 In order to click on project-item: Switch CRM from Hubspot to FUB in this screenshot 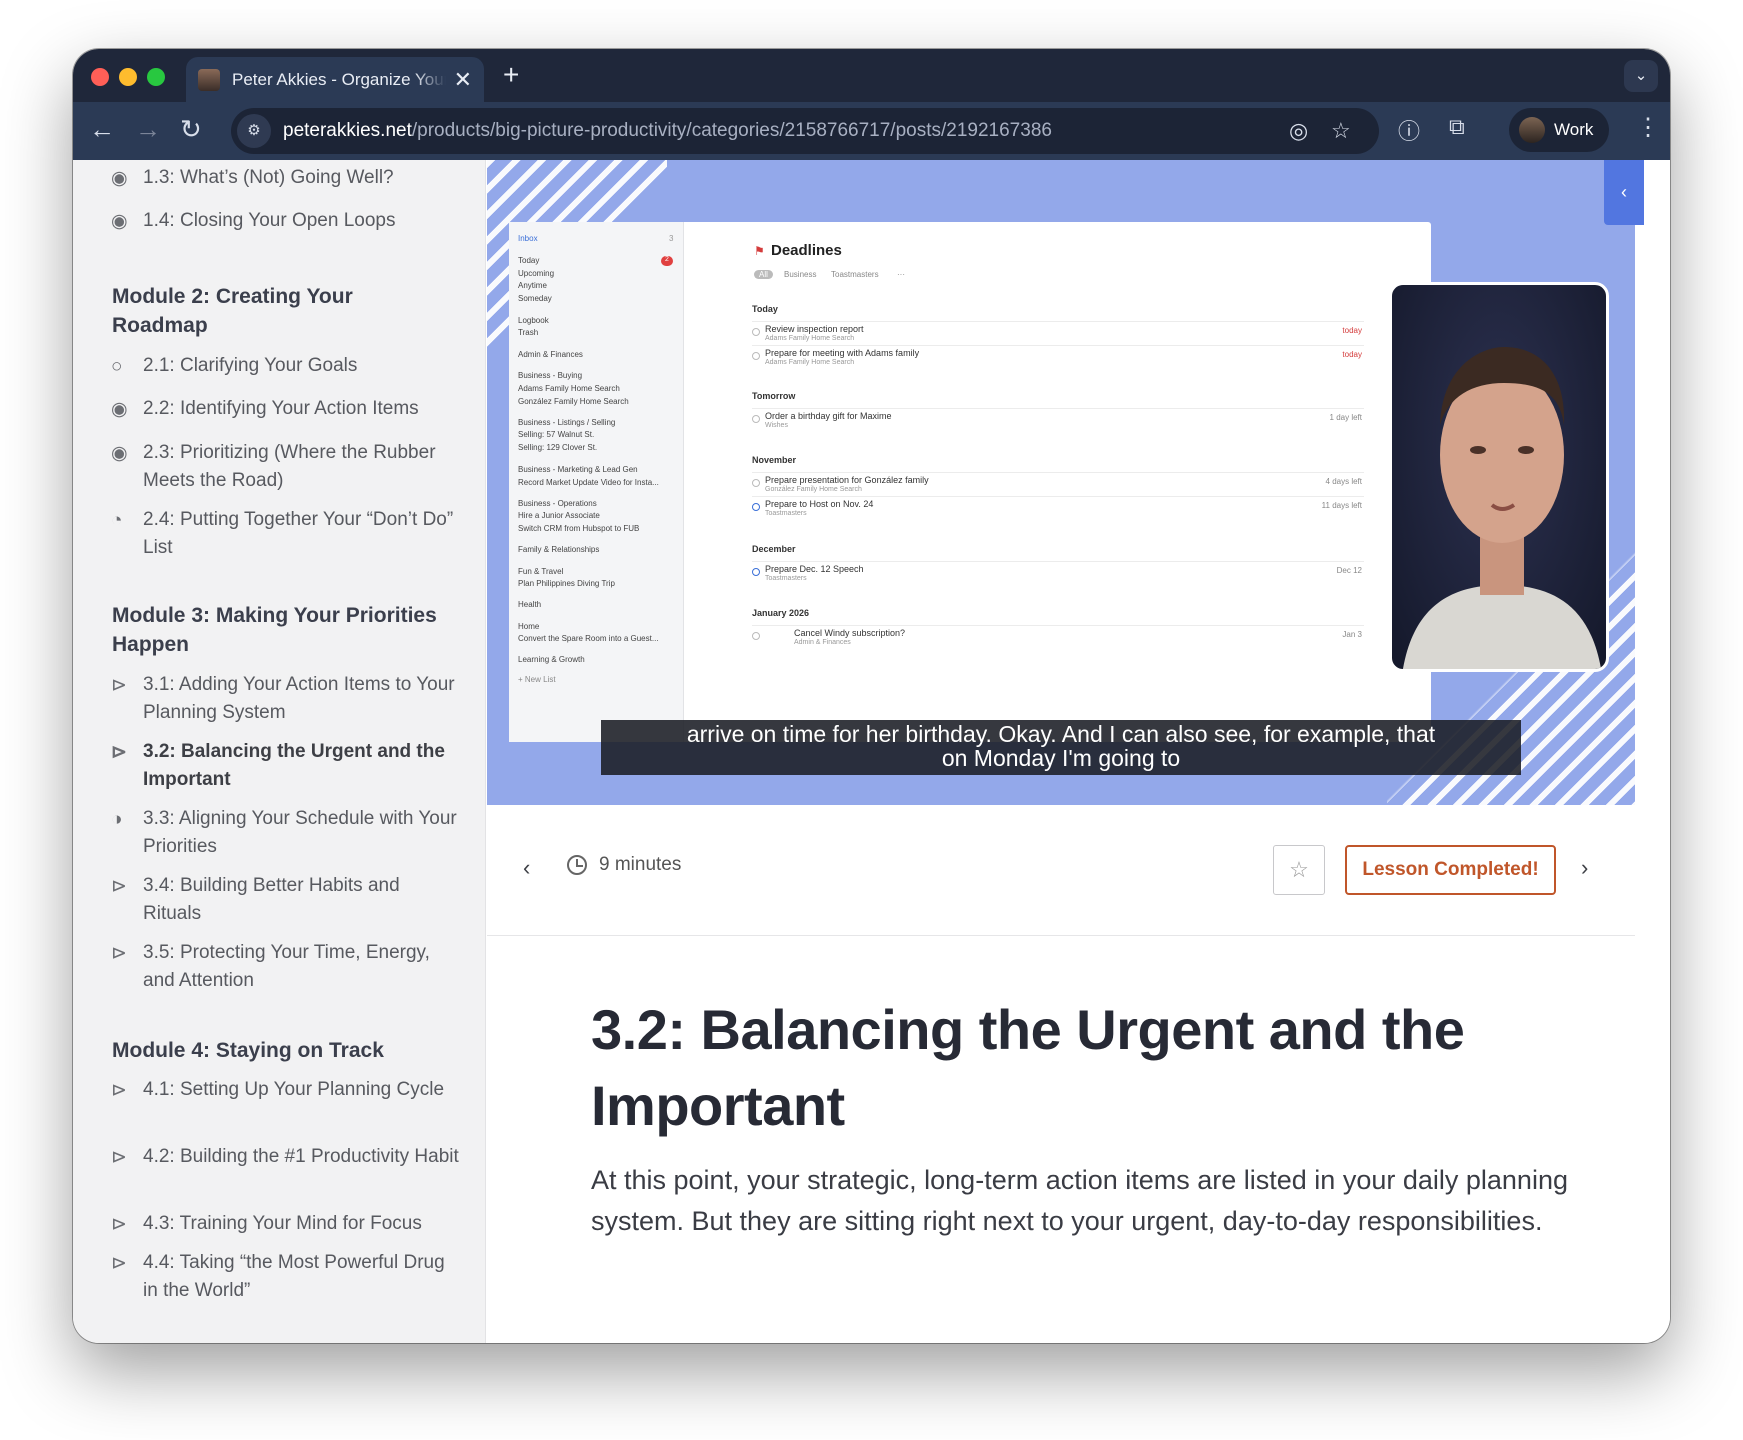, I will do `click(579, 528)`.